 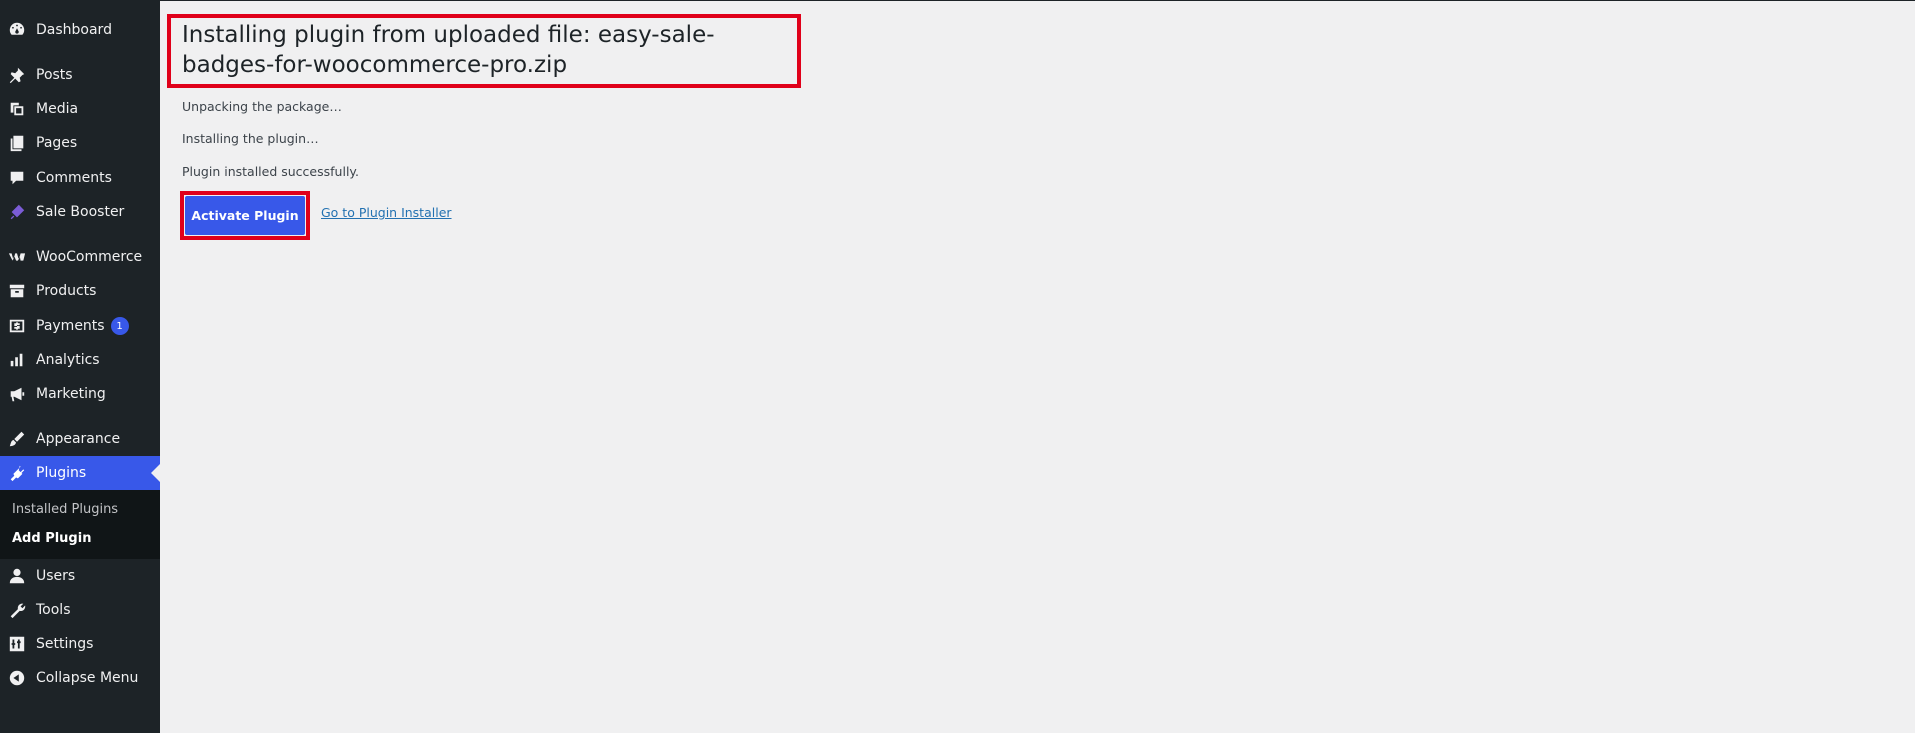 What do you see at coordinates (245, 215) in the screenshot?
I see `activate-plugin-button: Activate Plugin` at bounding box center [245, 215].